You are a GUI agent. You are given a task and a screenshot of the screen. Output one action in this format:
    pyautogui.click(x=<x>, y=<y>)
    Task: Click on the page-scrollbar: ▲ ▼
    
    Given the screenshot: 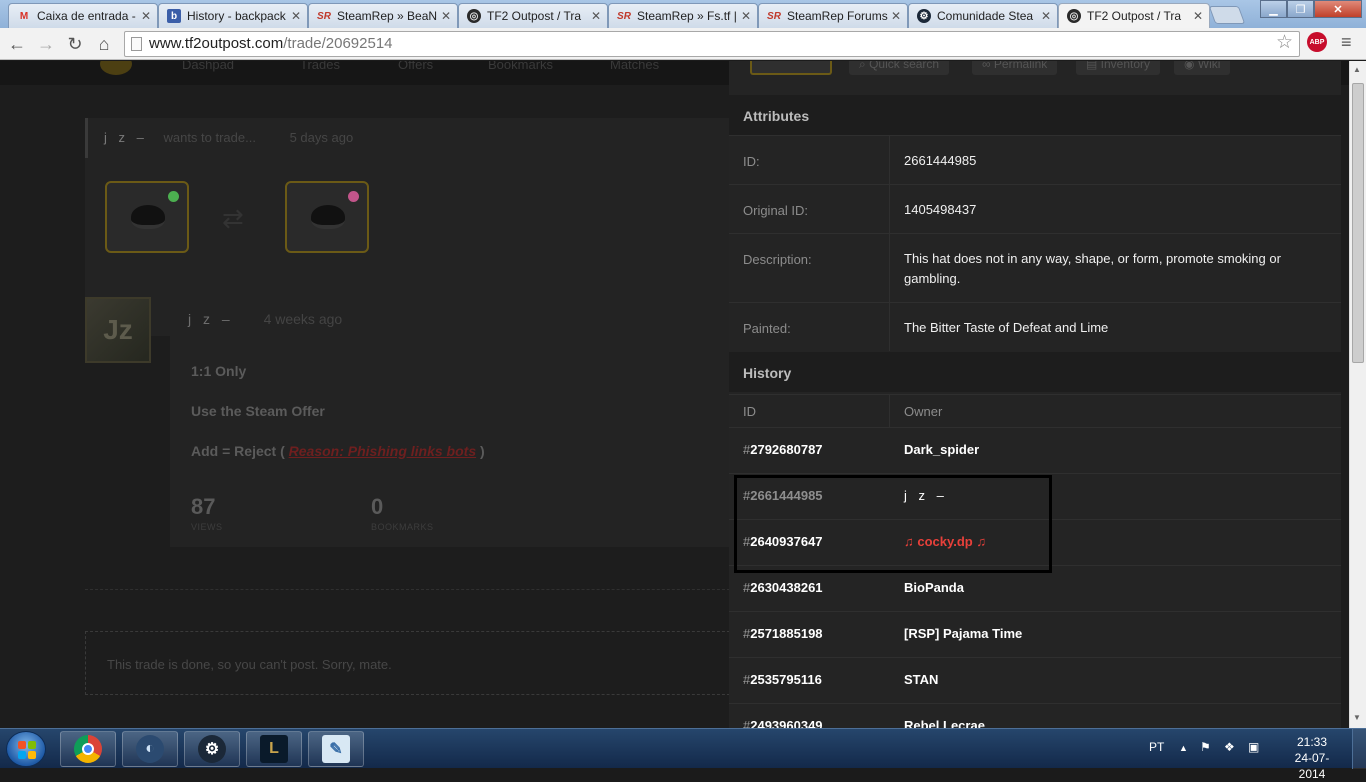 What is the action you would take?
    pyautogui.click(x=1357, y=394)
    